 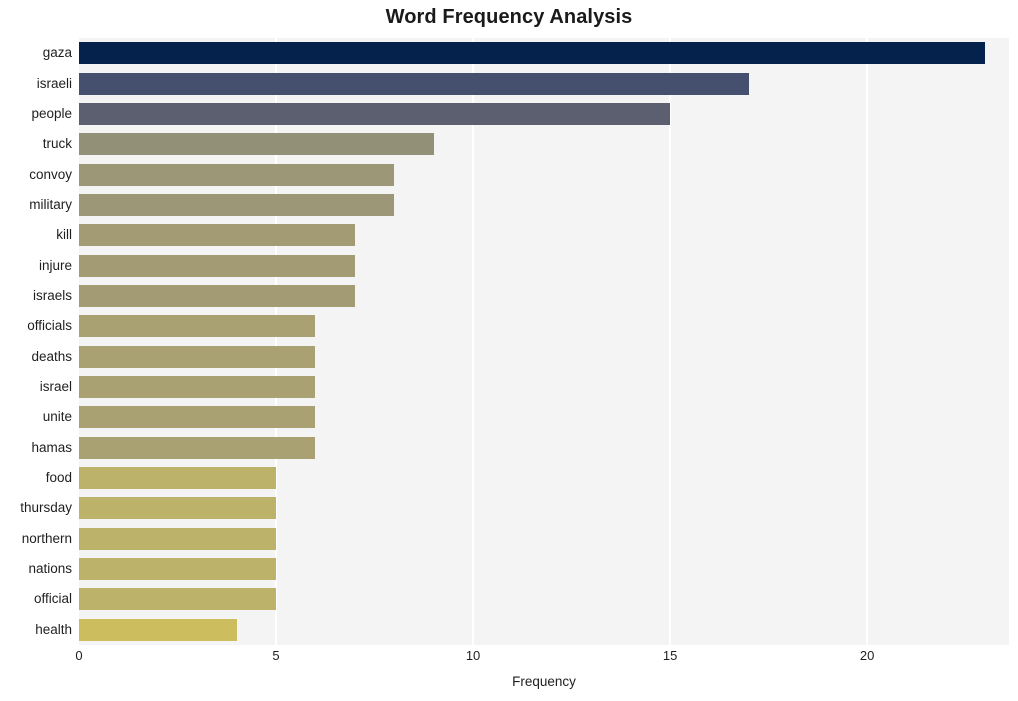 I want to click on bar-israeli, so click(x=414, y=83).